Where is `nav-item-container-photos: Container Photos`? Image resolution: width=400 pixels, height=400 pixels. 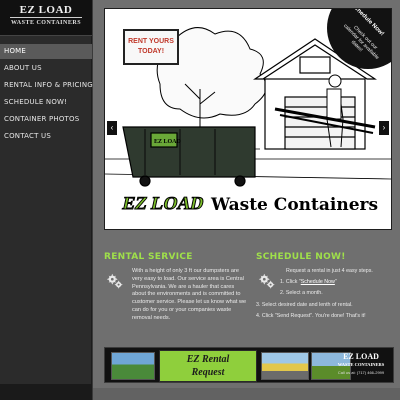 nav-item-container-photos: Container Photos is located at coordinates (46, 119).